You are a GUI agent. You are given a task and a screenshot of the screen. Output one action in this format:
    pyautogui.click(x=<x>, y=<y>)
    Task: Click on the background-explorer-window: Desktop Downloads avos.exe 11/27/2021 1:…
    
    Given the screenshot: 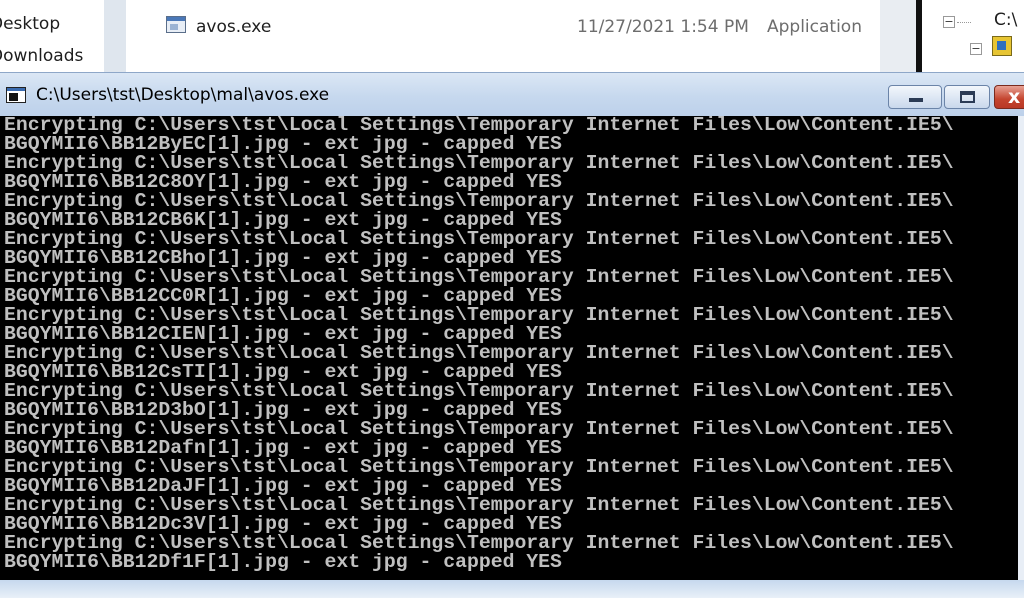 What is the action you would take?
    pyautogui.click(x=512, y=36)
    